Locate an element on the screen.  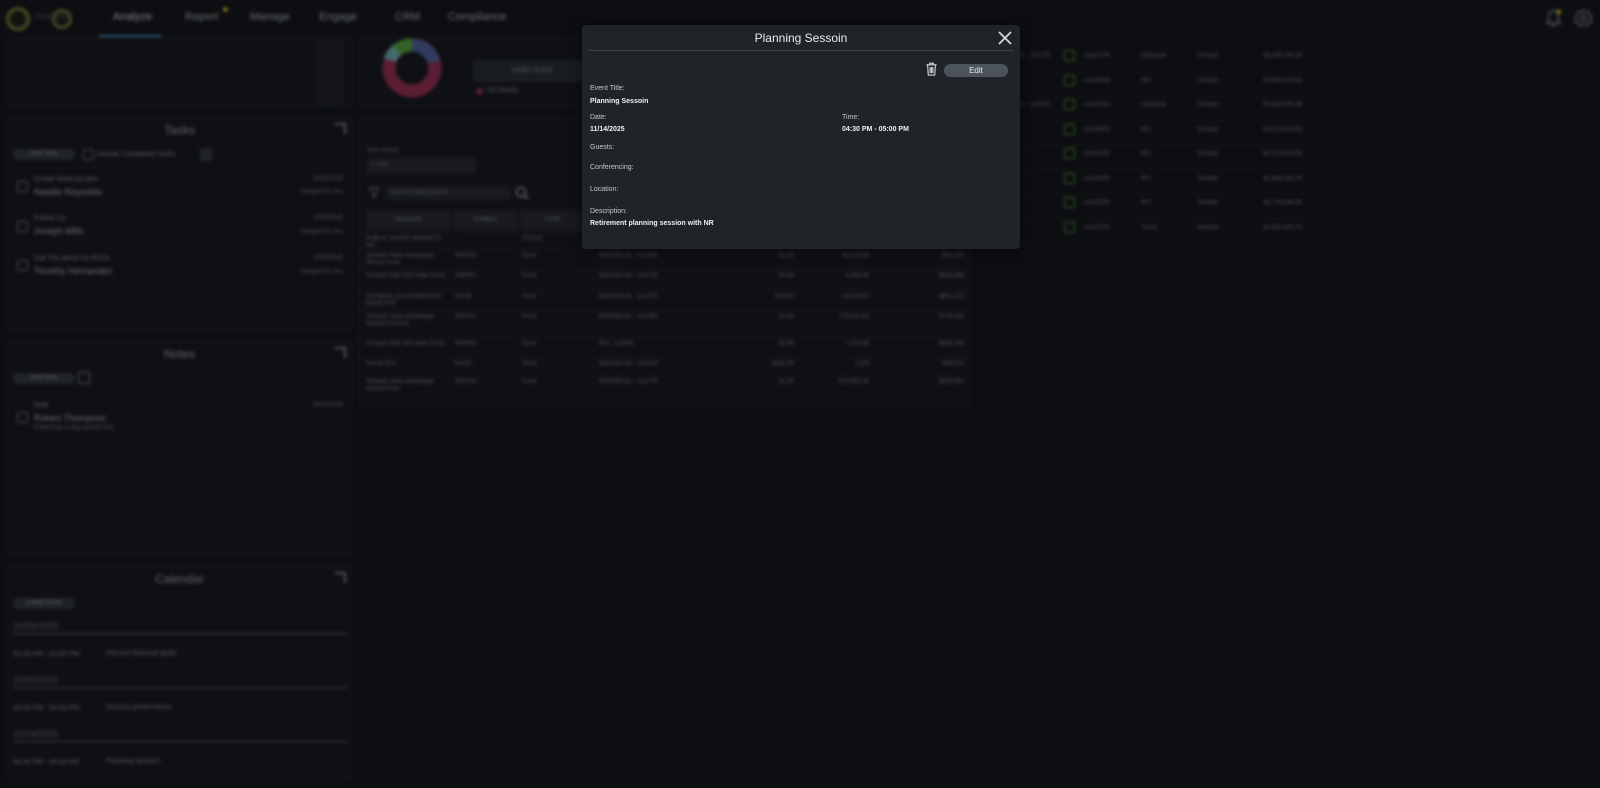
account-row: xxxx3026 IRA Schwab $2,573,659.64 is located at coordinates (1150, 159).